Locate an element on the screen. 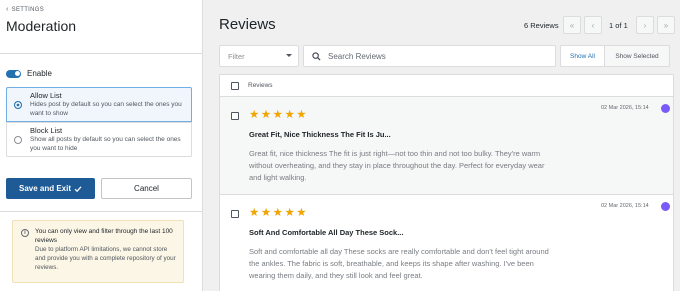  show-selected-button: Show Selected is located at coordinates (637, 56).